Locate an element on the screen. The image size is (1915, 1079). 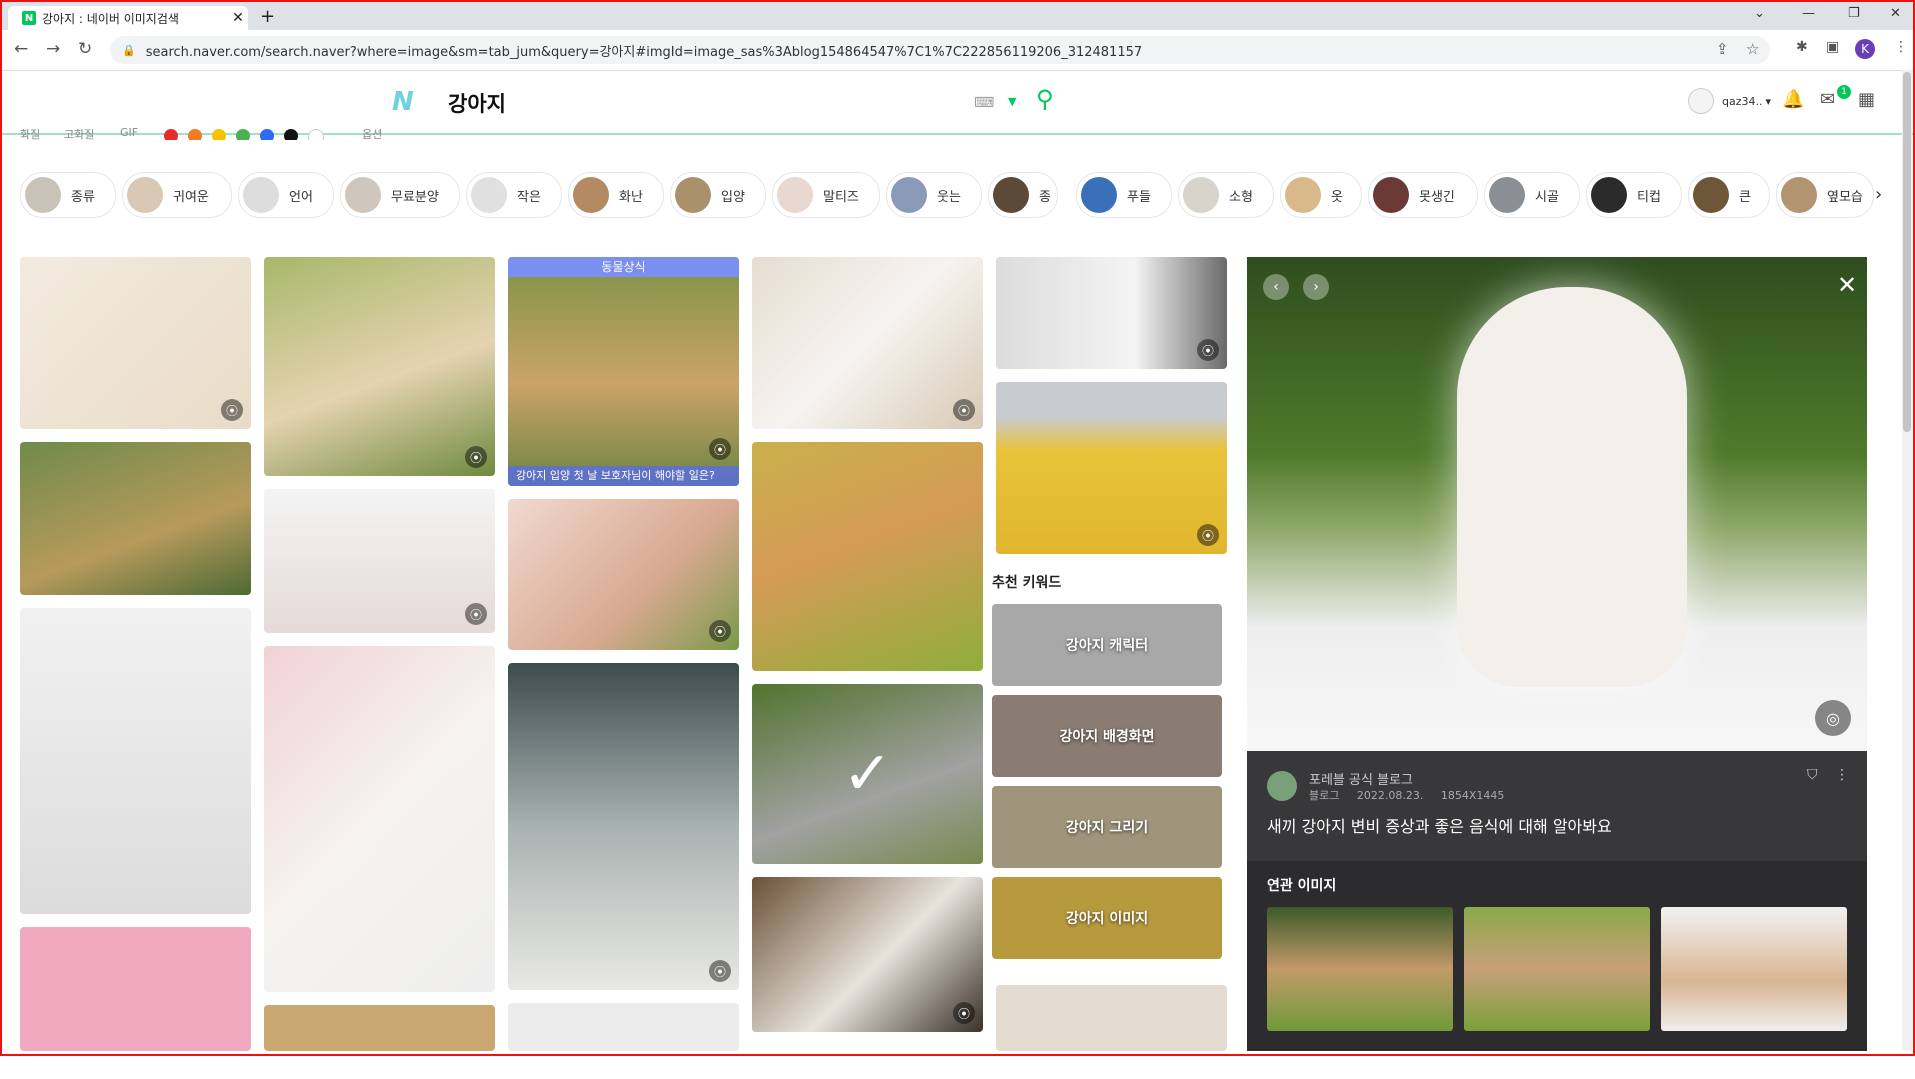
bookmark-icon: ⛉ is located at coordinates (1812, 775).